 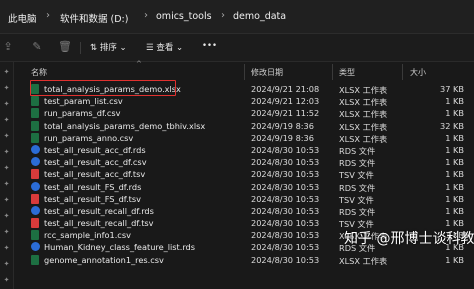 What do you see at coordinates (80, 48) in the screenshot?
I see `toolbar-divider` at bounding box center [80, 48].